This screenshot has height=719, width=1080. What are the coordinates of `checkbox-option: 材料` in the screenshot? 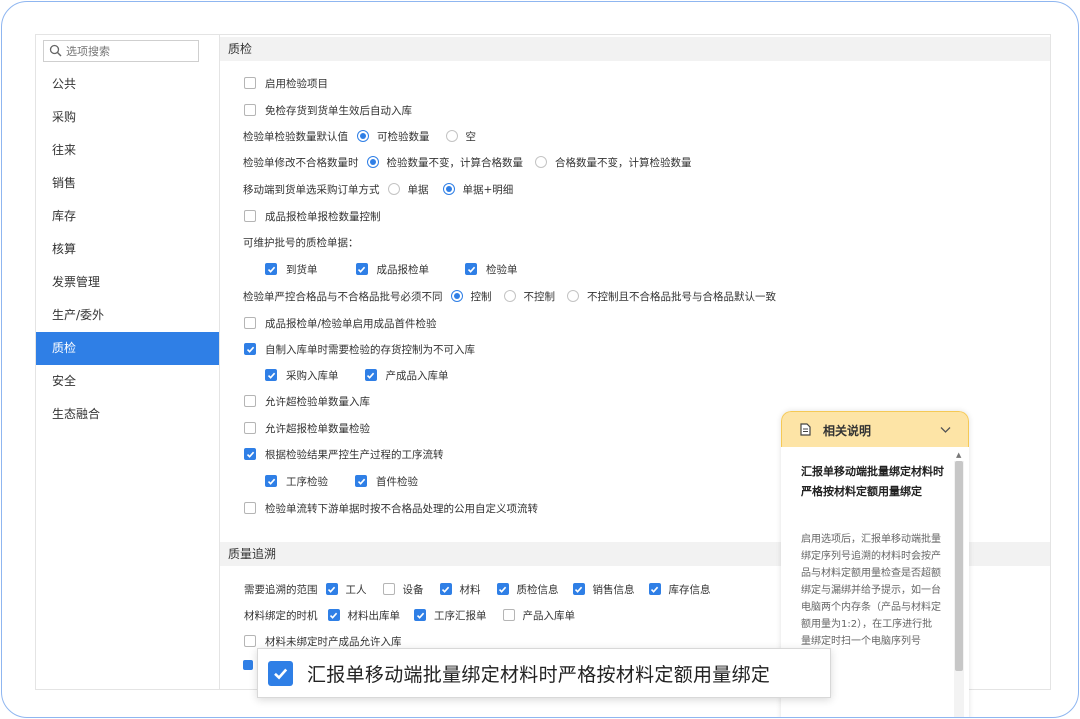 It's located at (460, 589).